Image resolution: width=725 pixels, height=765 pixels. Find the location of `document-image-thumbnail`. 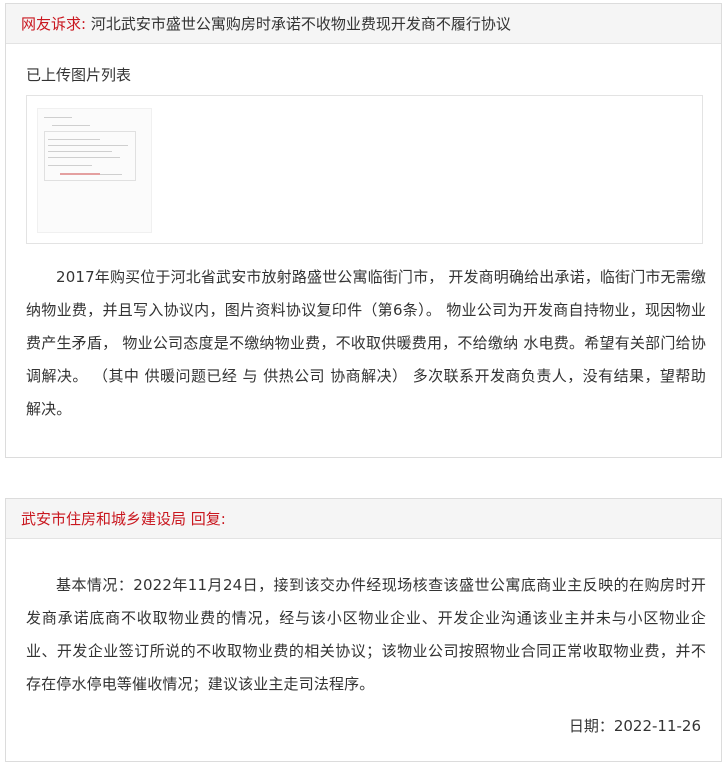

document-image-thumbnail is located at coordinates (94, 170).